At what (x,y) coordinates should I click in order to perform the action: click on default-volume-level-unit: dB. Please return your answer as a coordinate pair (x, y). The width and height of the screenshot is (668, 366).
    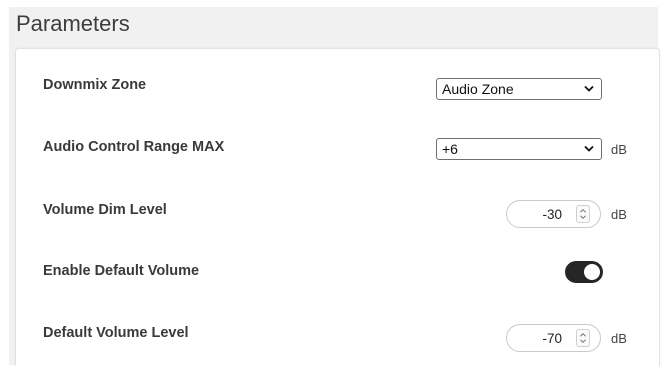
    Looking at the image, I should click on (619, 338).